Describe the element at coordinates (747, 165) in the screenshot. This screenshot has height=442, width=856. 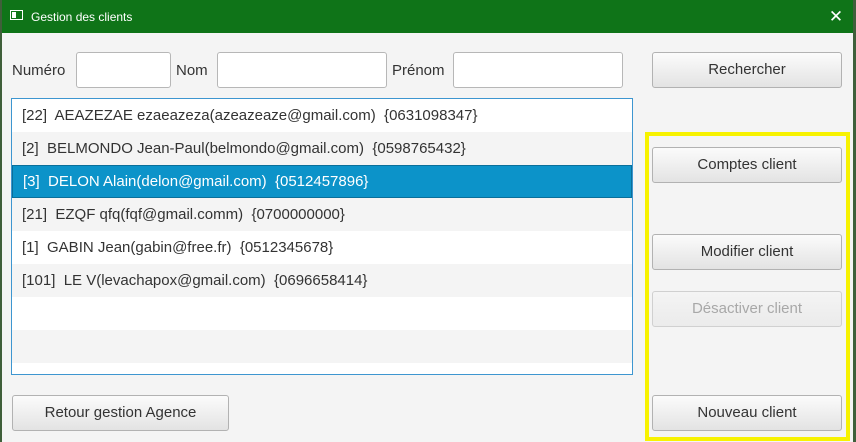
I see `comptes-client-button: Comptes client` at that location.